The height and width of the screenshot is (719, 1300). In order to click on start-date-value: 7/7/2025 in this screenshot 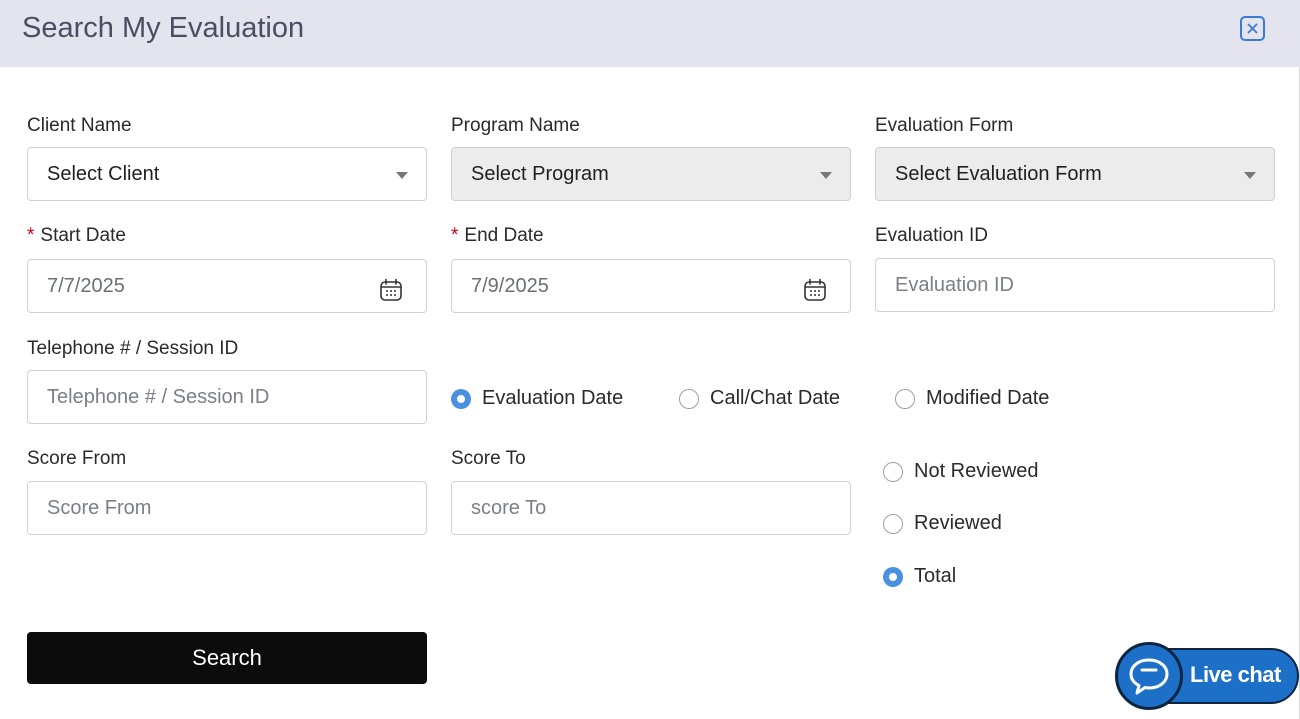, I will do `click(86, 286)`.